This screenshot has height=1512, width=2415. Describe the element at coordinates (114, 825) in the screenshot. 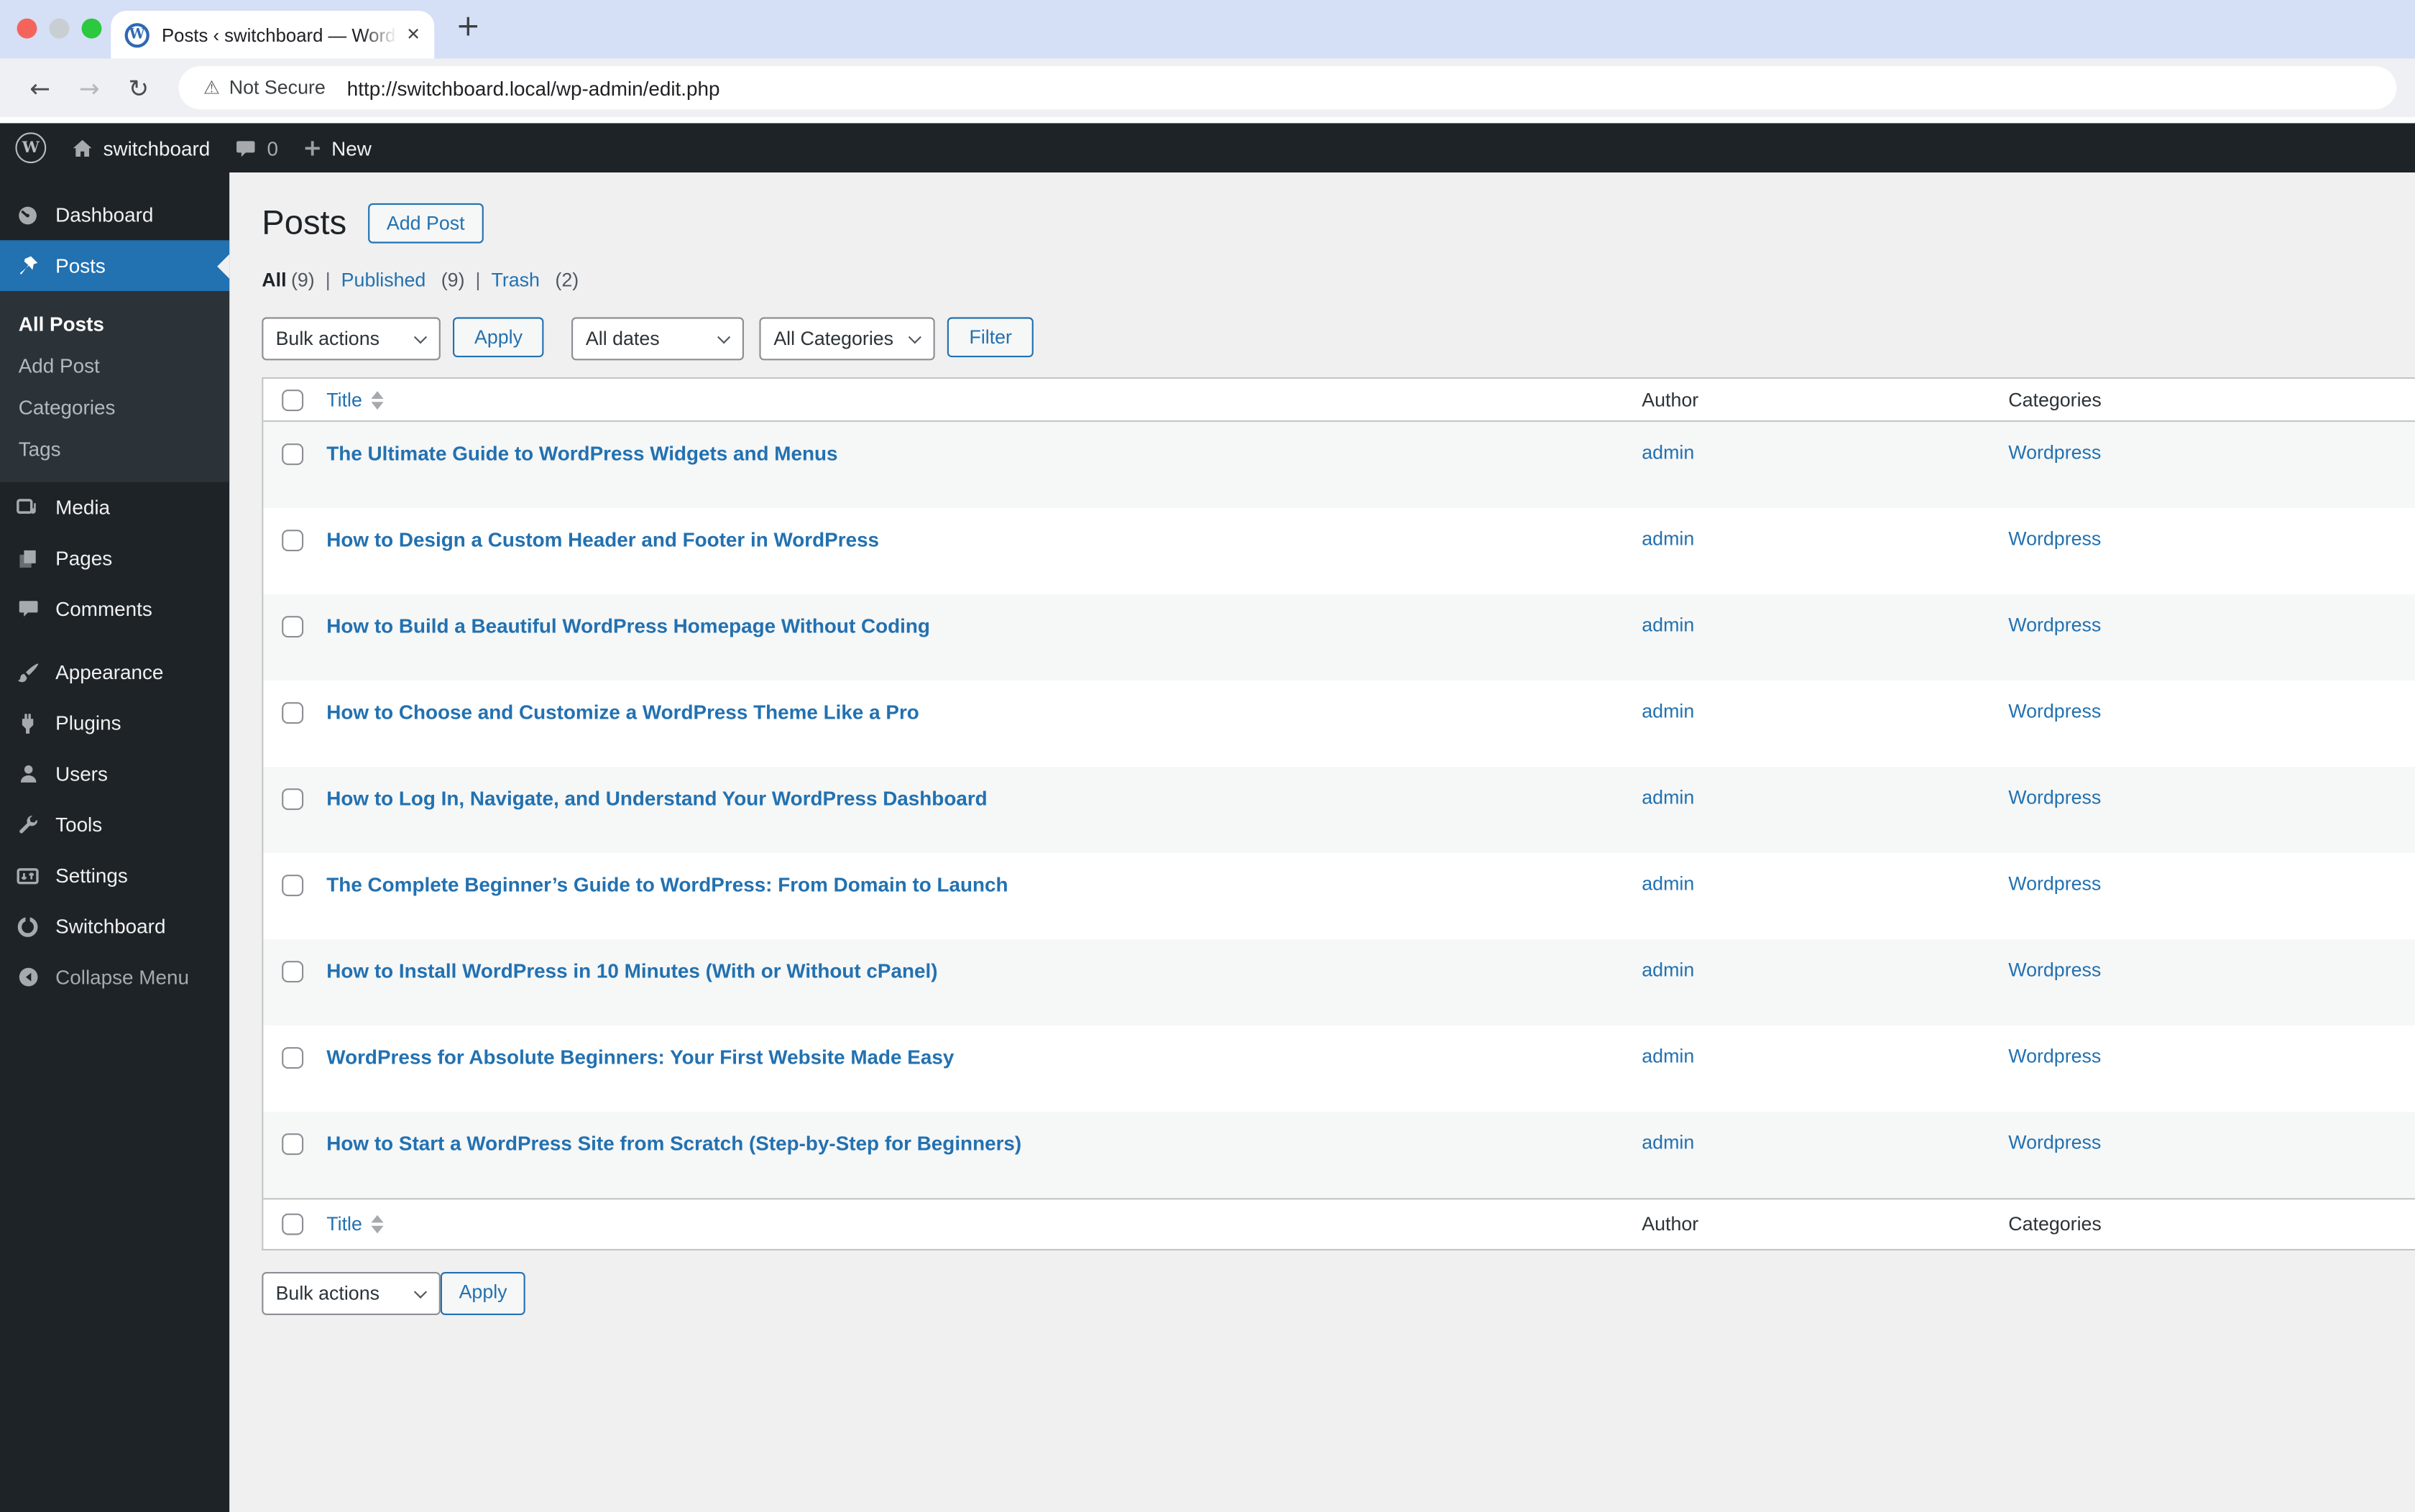

I see `sidebar-item-tools: Tools` at that location.